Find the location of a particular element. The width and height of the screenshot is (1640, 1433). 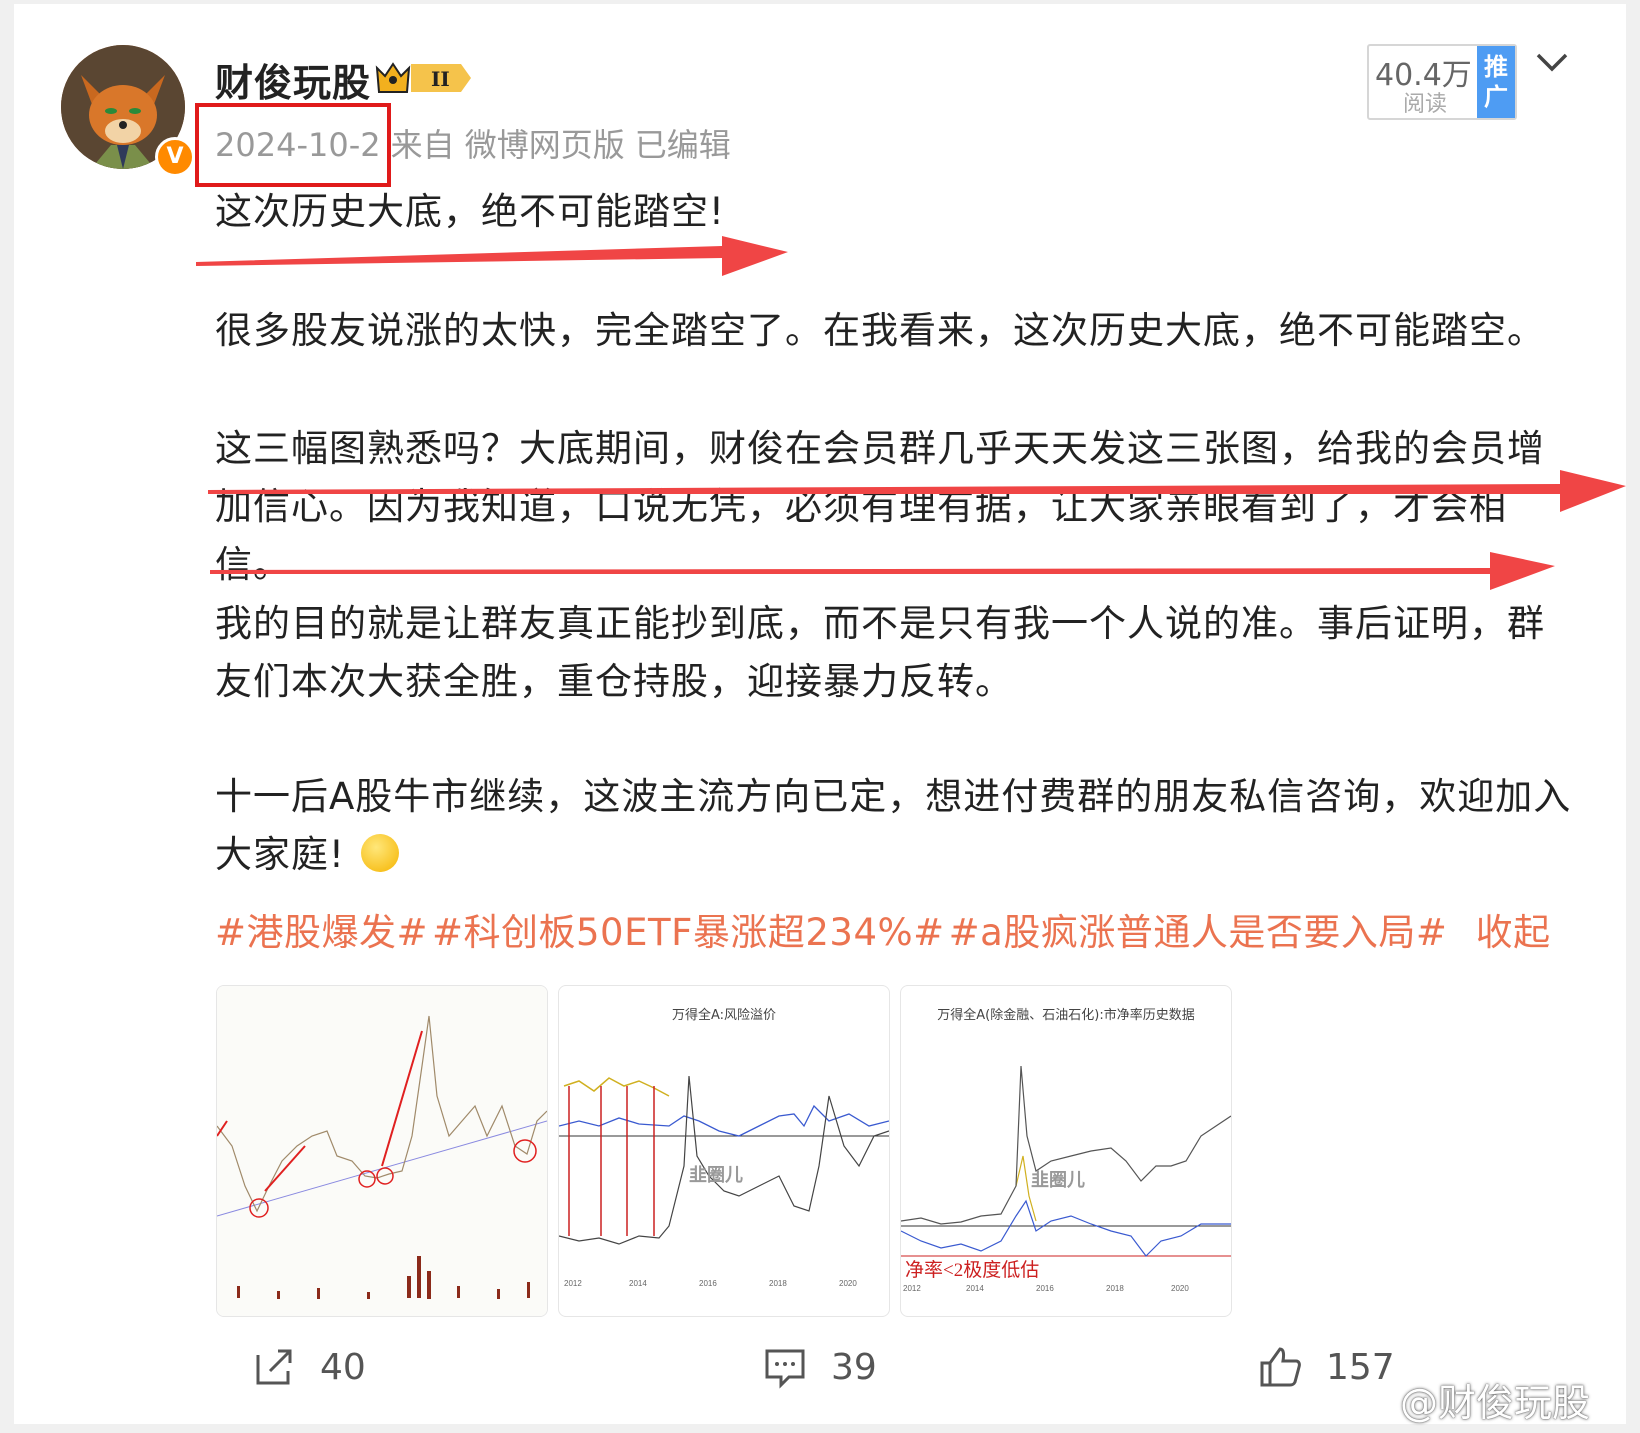

collapse-link: 收起 is located at coordinates (1513, 932).